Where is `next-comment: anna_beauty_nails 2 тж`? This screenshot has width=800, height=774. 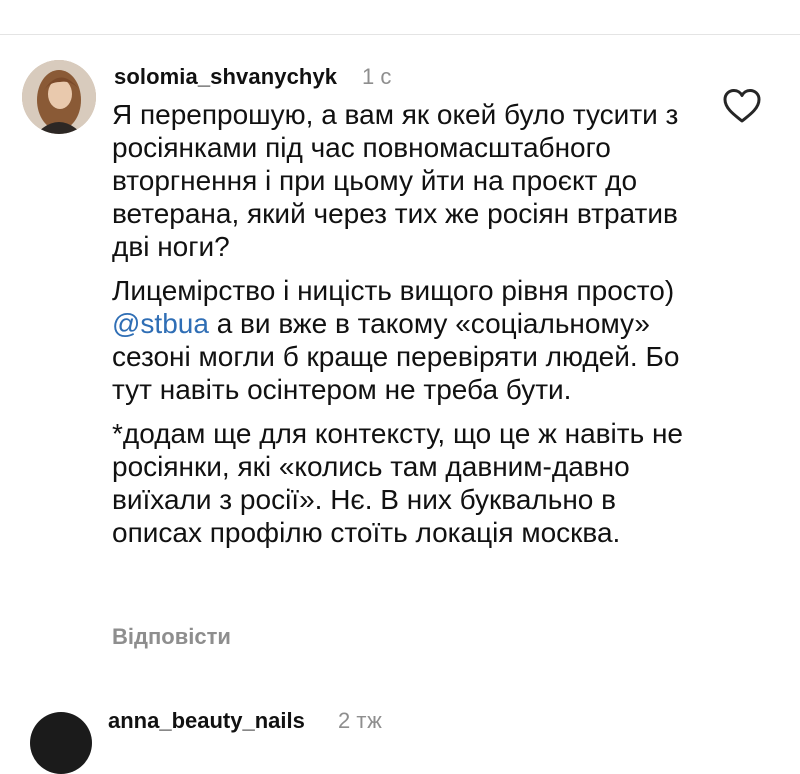
next-comment: anna_beauty_nails 2 тж is located at coordinates (400, 737).